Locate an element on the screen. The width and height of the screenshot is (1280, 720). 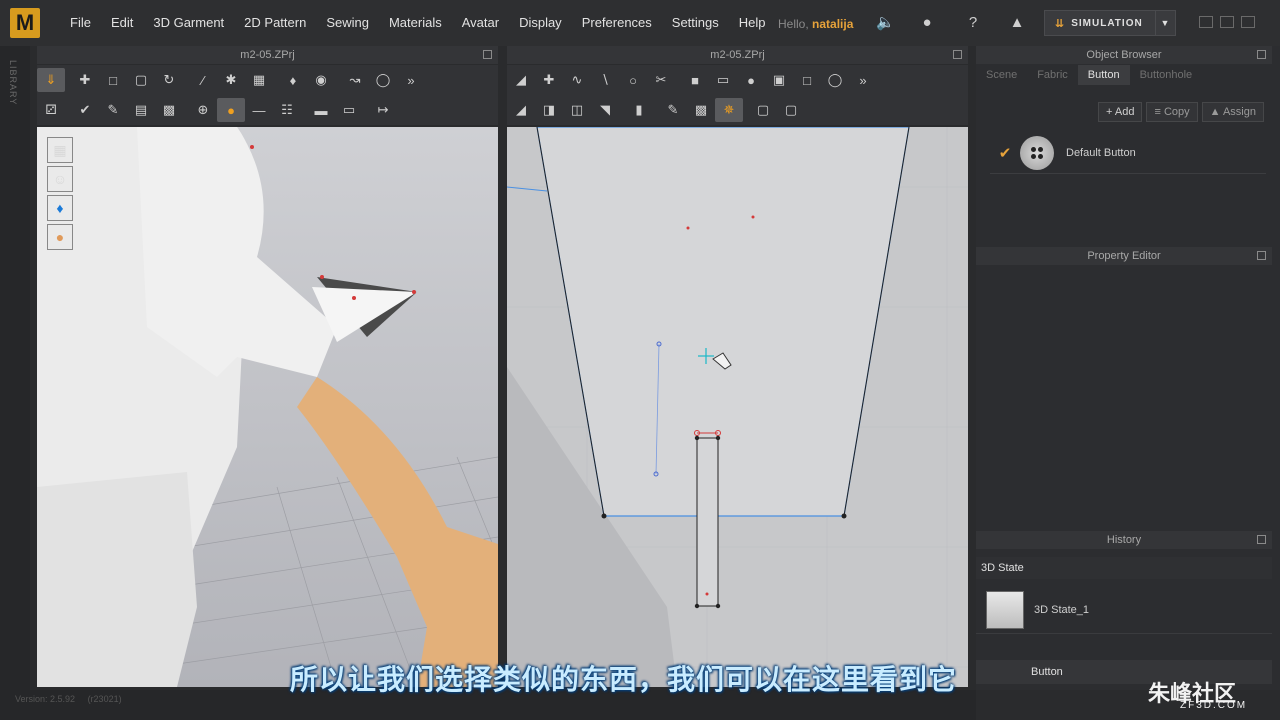
seam-icon: ◢ is located at coordinates (521, 110).